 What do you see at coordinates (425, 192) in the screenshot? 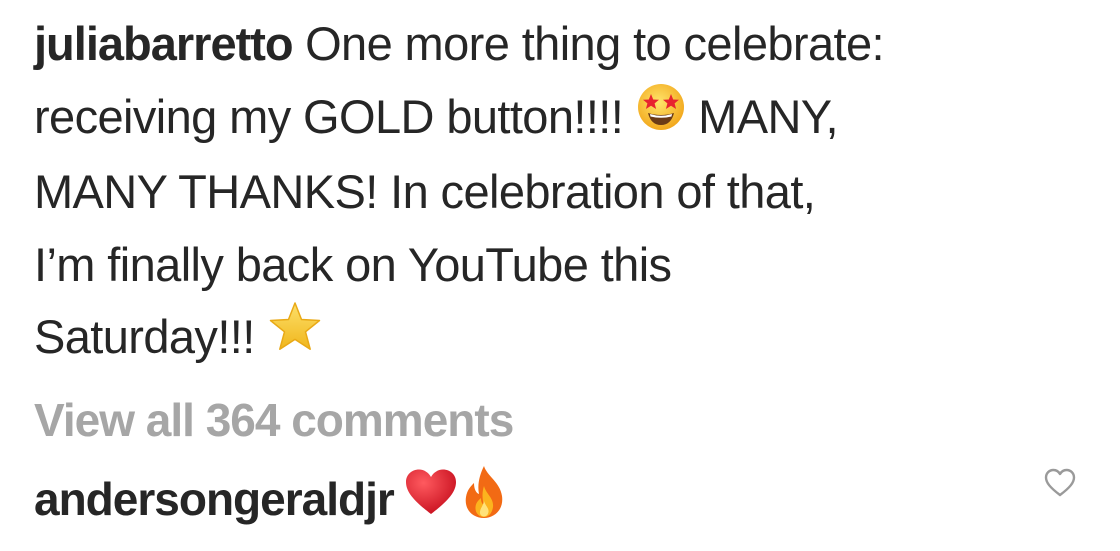
I see `caption-text-3: MANY THANKS! In celebration of that,` at bounding box center [425, 192].